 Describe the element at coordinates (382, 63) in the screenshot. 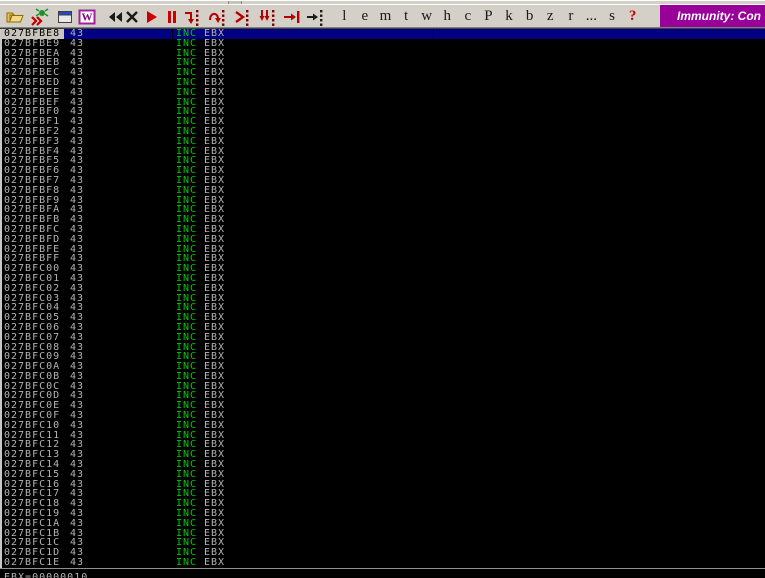

I see `disasm-row: 027BFBEB 43 INC EBX` at that location.